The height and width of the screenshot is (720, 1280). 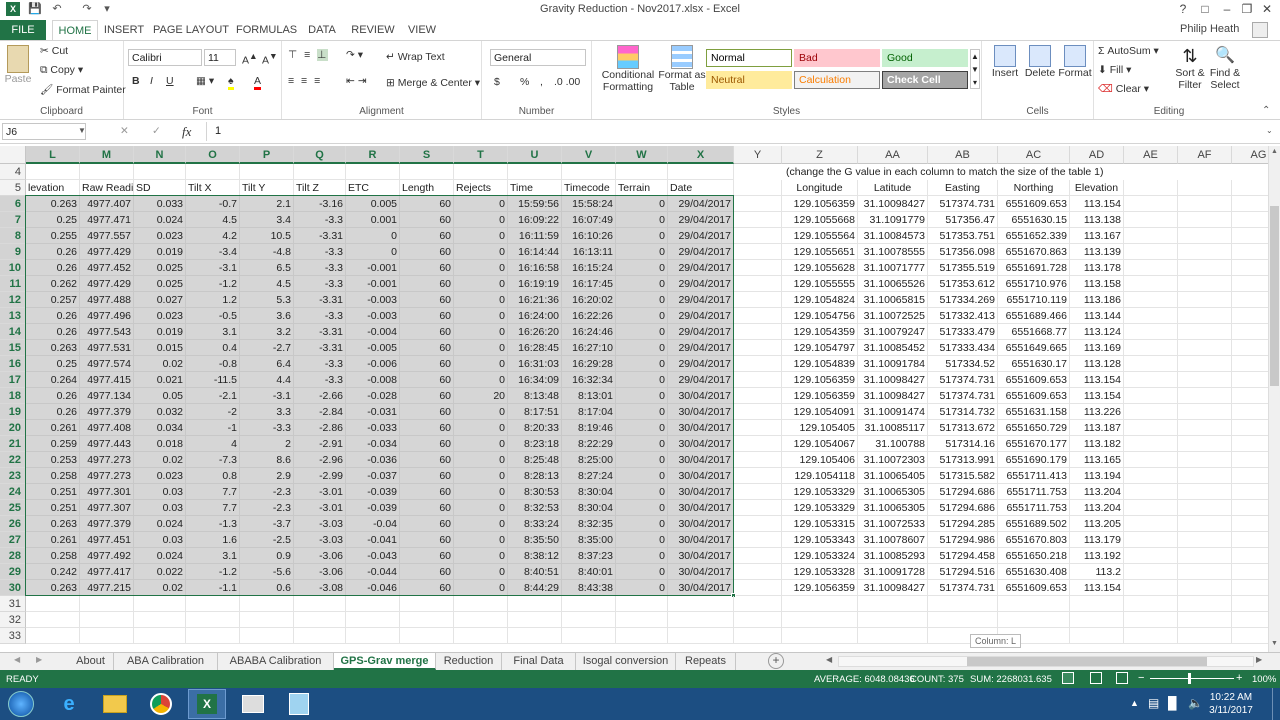 What do you see at coordinates (107, 556) in the screenshot?
I see `data-cell: 4977.492` at bounding box center [107, 556].